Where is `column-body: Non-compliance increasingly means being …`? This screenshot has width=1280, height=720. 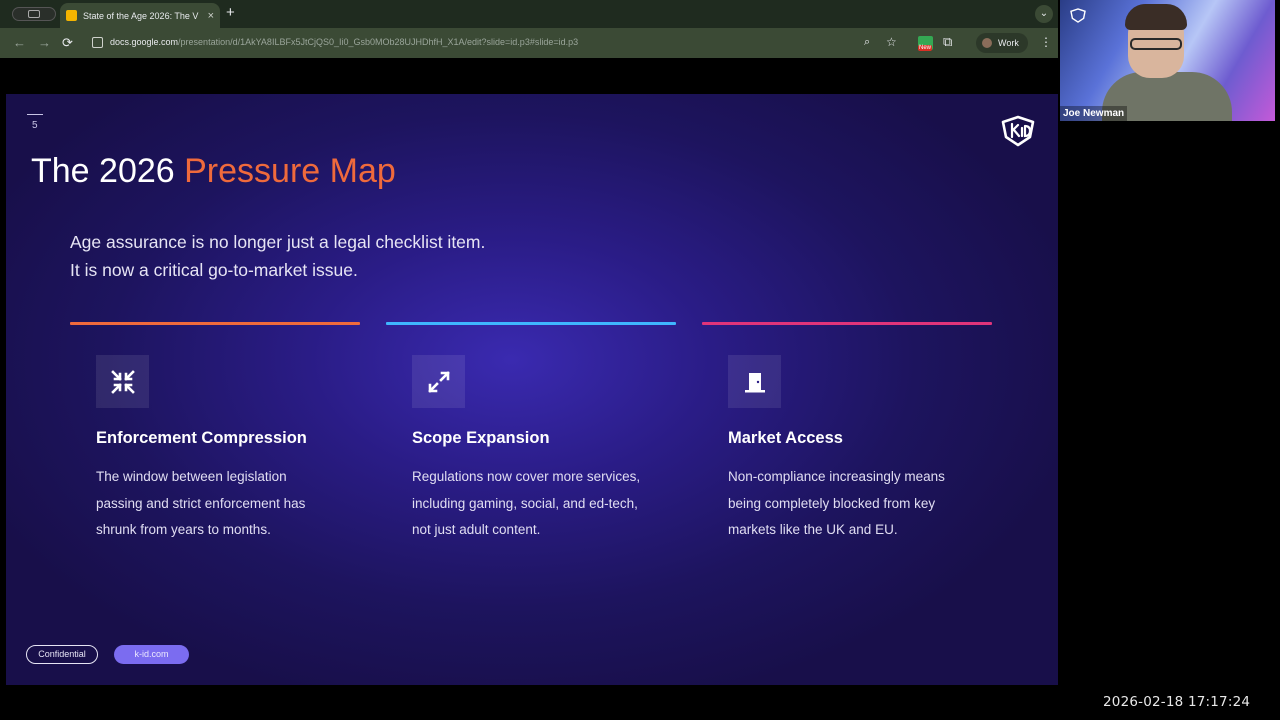
column-body: Non-compliance increasingly means being … is located at coordinates (836, 503).